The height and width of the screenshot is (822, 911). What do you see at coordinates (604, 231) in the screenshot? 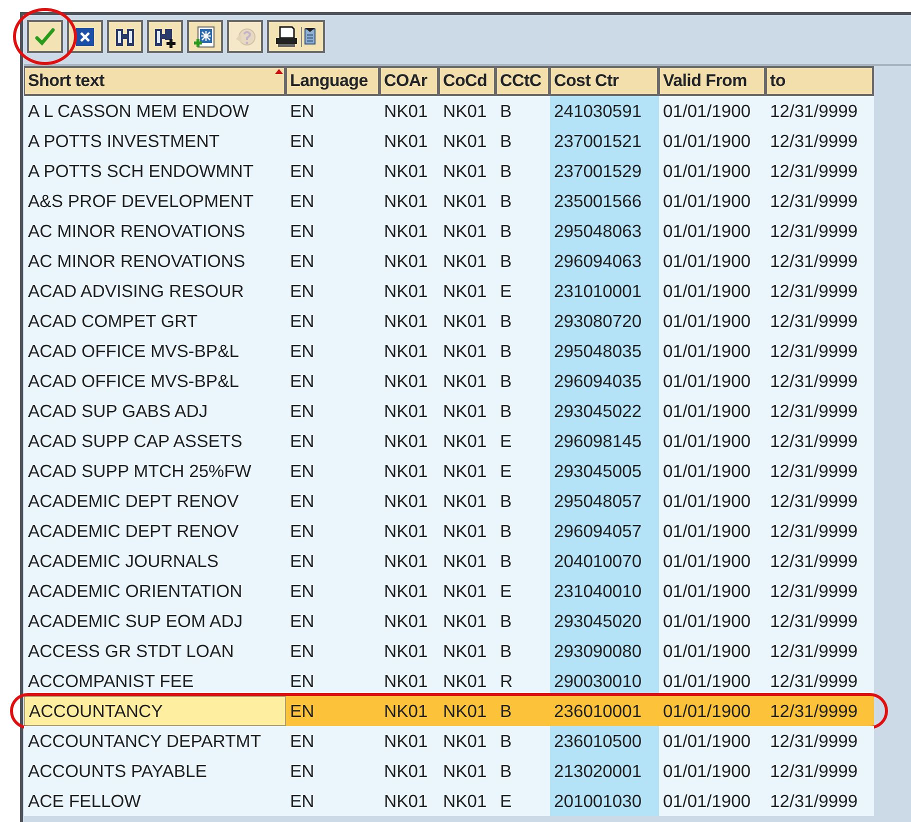
I see `table-cell: 295048063` at bounding box center [604, 231].